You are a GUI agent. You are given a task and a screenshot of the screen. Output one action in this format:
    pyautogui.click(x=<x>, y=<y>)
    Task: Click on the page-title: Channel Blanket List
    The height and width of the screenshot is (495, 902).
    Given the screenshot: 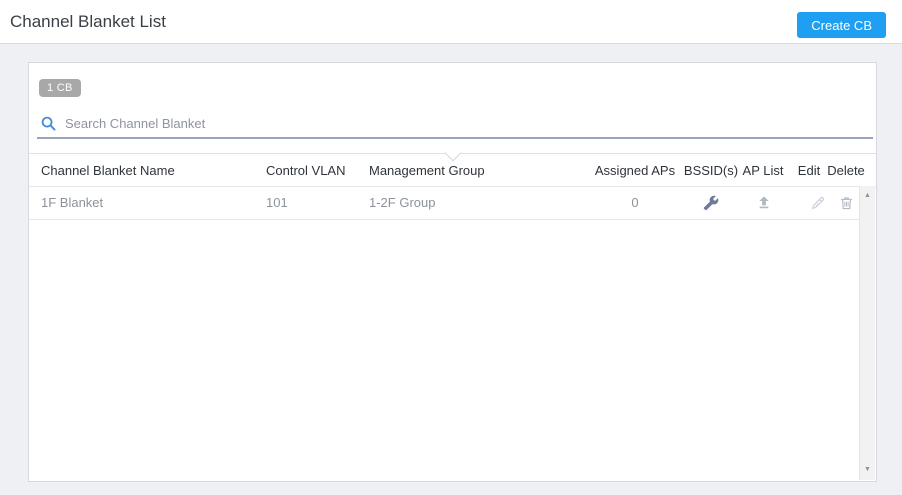 What is the action you would take?
    pyautogui.click(x=88, y=21)
    